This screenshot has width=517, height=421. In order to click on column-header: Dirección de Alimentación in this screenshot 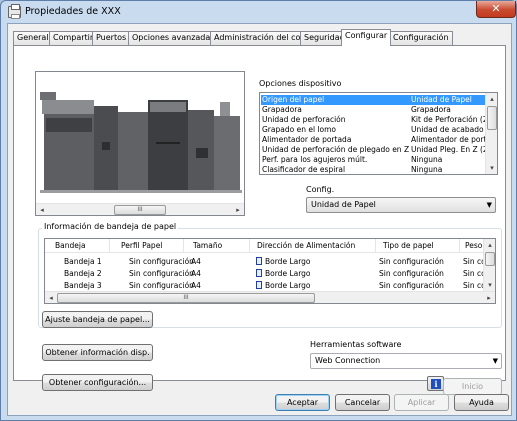, I will do `click(306, 245)`.